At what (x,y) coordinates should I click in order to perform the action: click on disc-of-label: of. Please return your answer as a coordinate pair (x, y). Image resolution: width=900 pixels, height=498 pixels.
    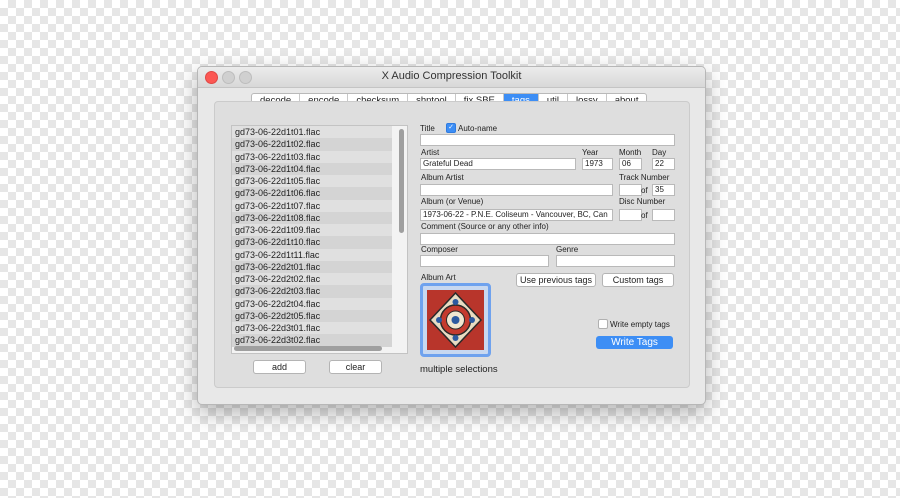
    Looking at the image, I should click on (644, 215).